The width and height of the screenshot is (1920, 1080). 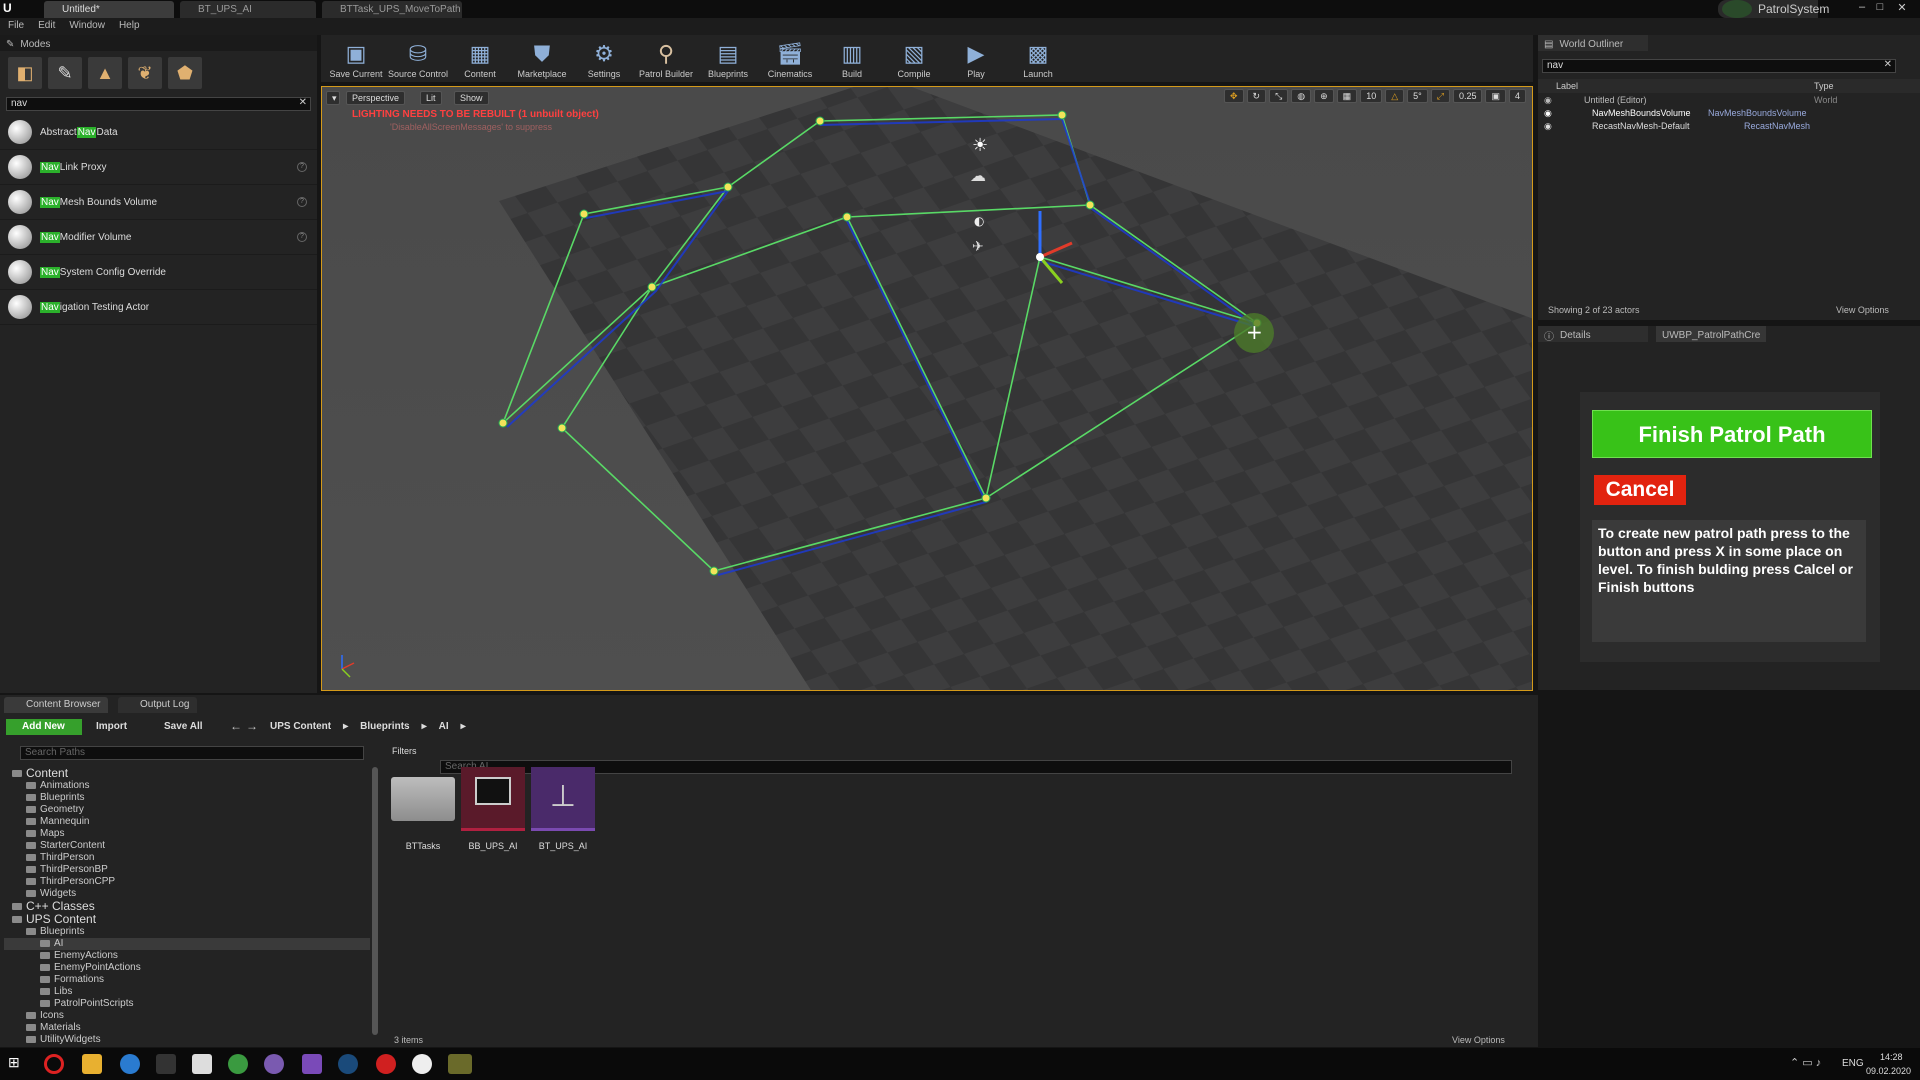 I want to click on breadcrumb-ups-content: UPS Content, so click(x=300, y=726).